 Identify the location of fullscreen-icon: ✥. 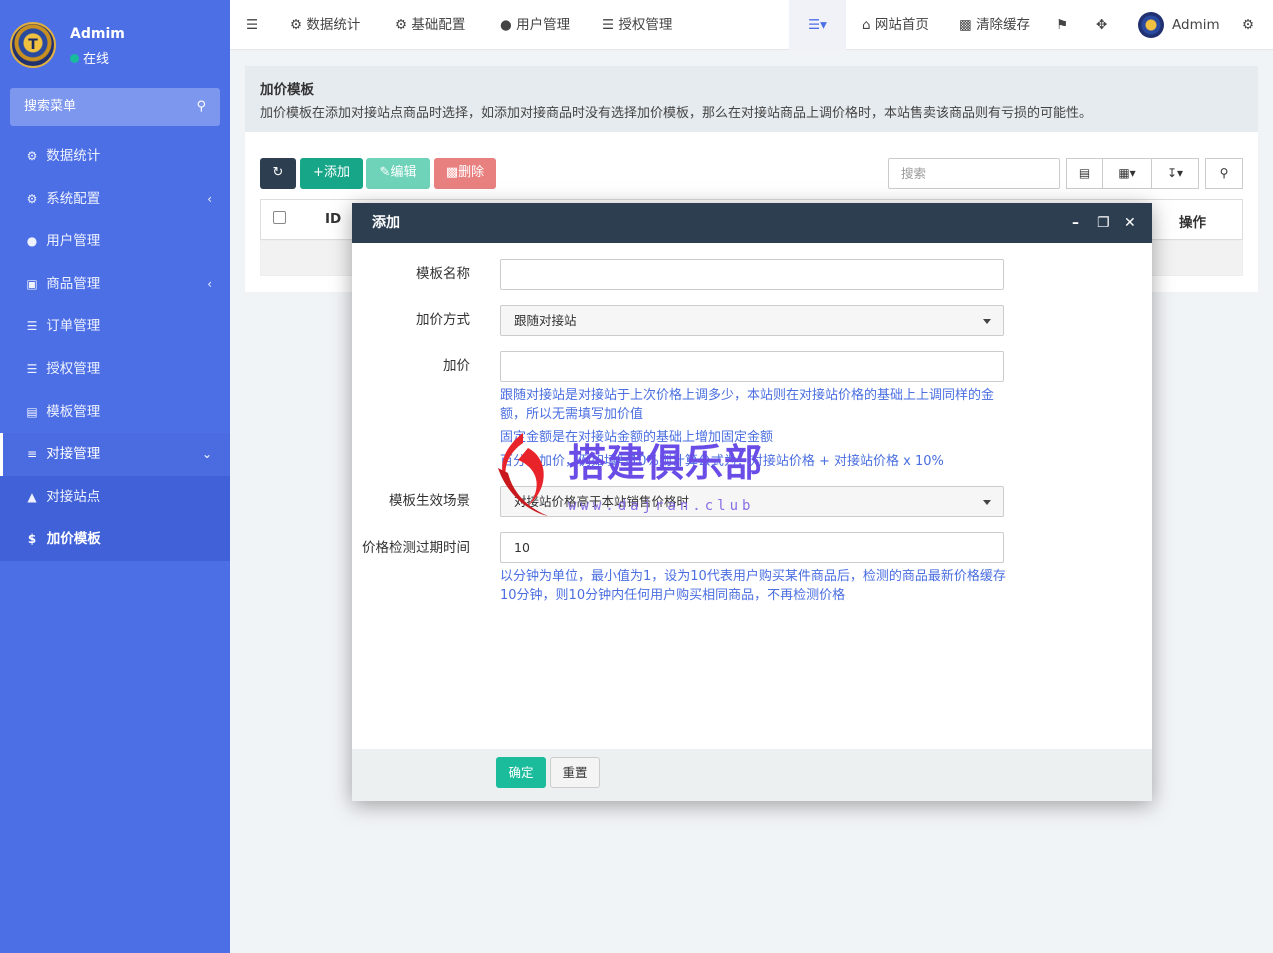
(1101, 25).